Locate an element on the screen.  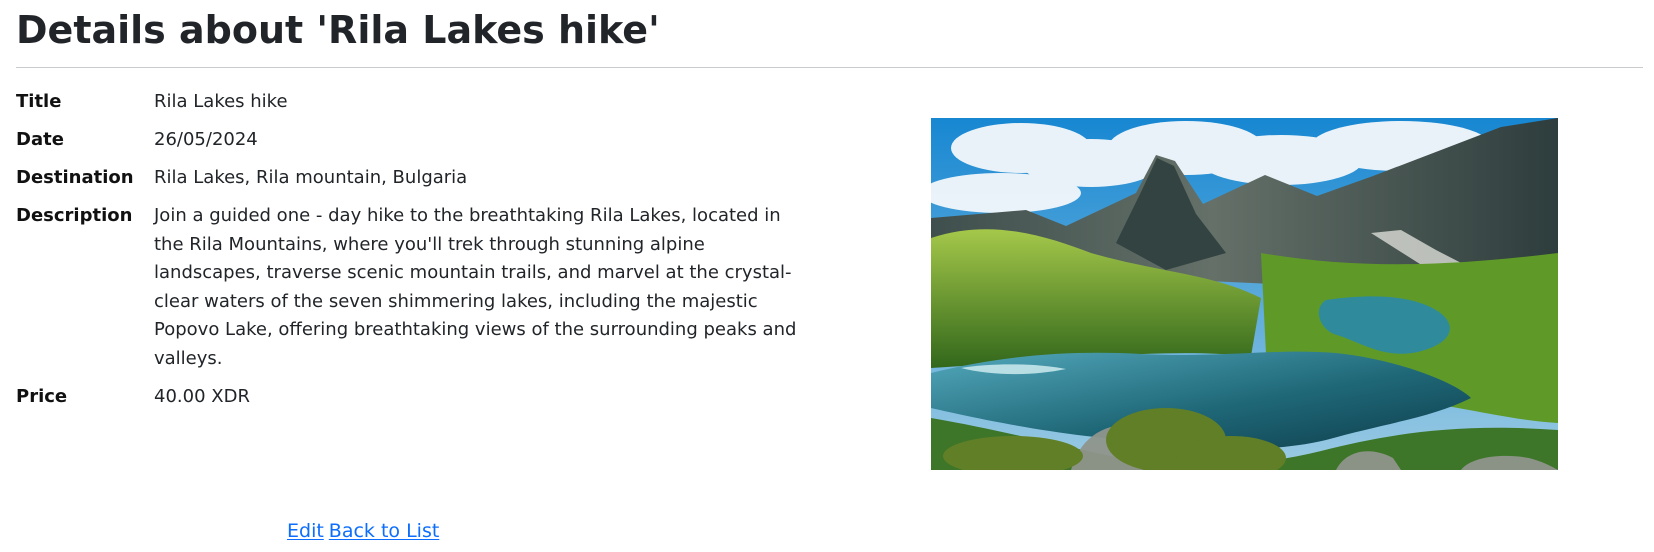
destination-value: Rila Lakes, Rila mountain, Bulgaria is located at coordinates (311, 177).